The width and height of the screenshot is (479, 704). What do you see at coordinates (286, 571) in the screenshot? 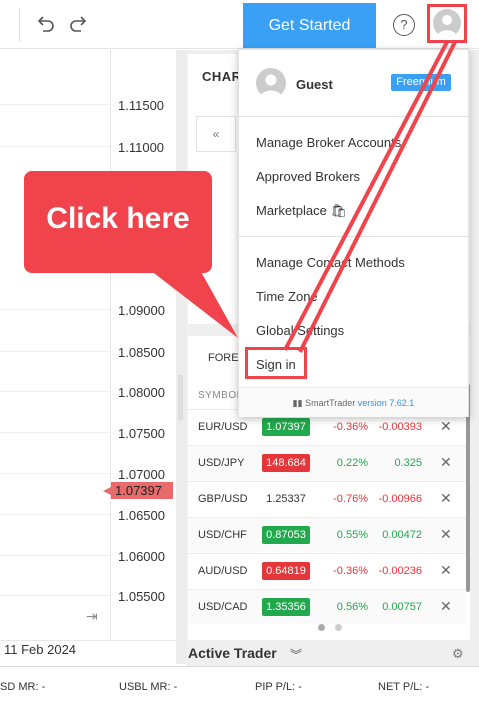
I see `price-cell: 0.64819` at bounding box center [286, 571].